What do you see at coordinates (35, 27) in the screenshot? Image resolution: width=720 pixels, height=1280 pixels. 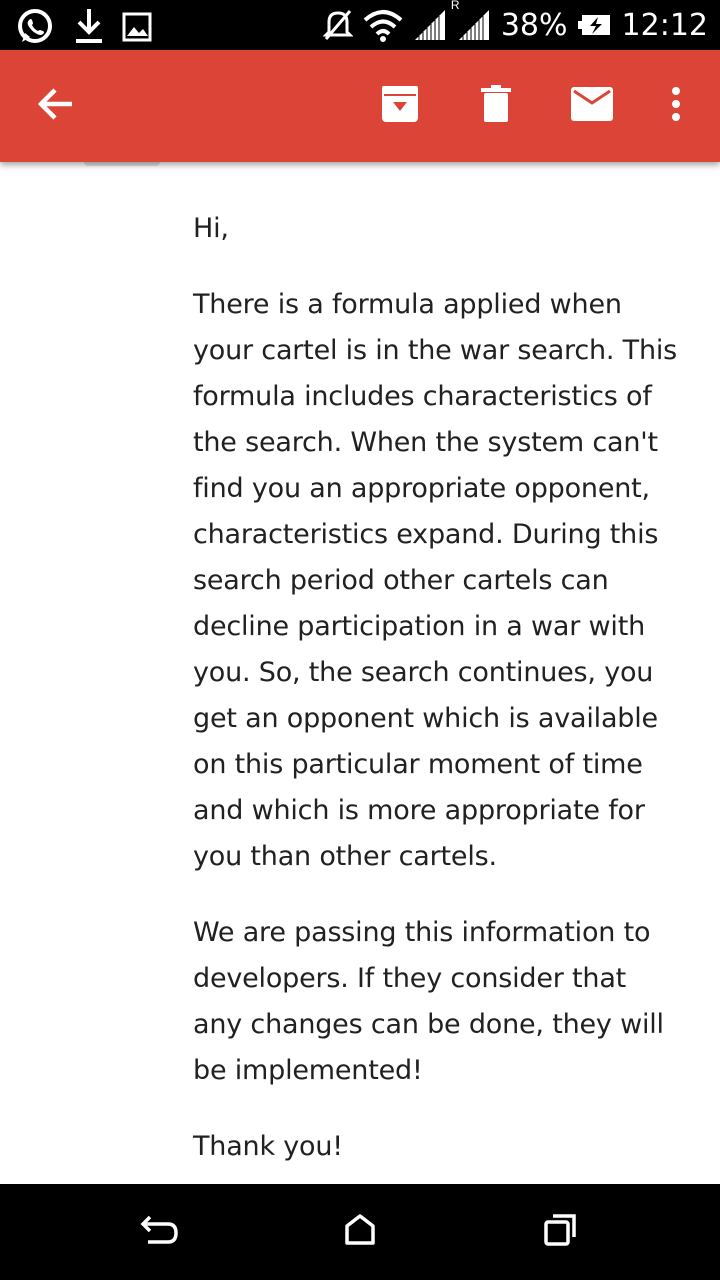 I see `whatsapp-icon` at bounding box center [35, 27].